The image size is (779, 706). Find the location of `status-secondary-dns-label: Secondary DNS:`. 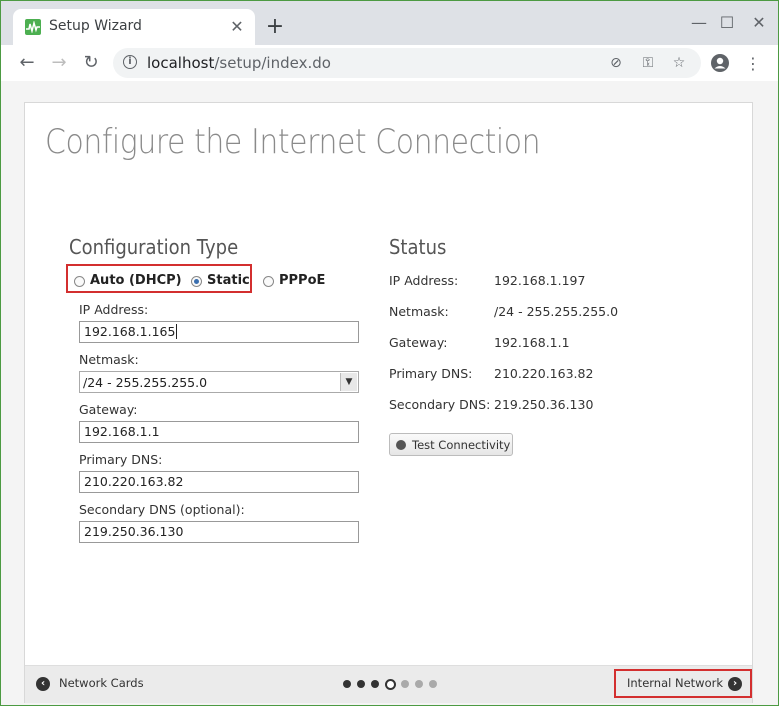

status-secondary-dns-label: Secondary DNS: is located at coordinates (440, 404).